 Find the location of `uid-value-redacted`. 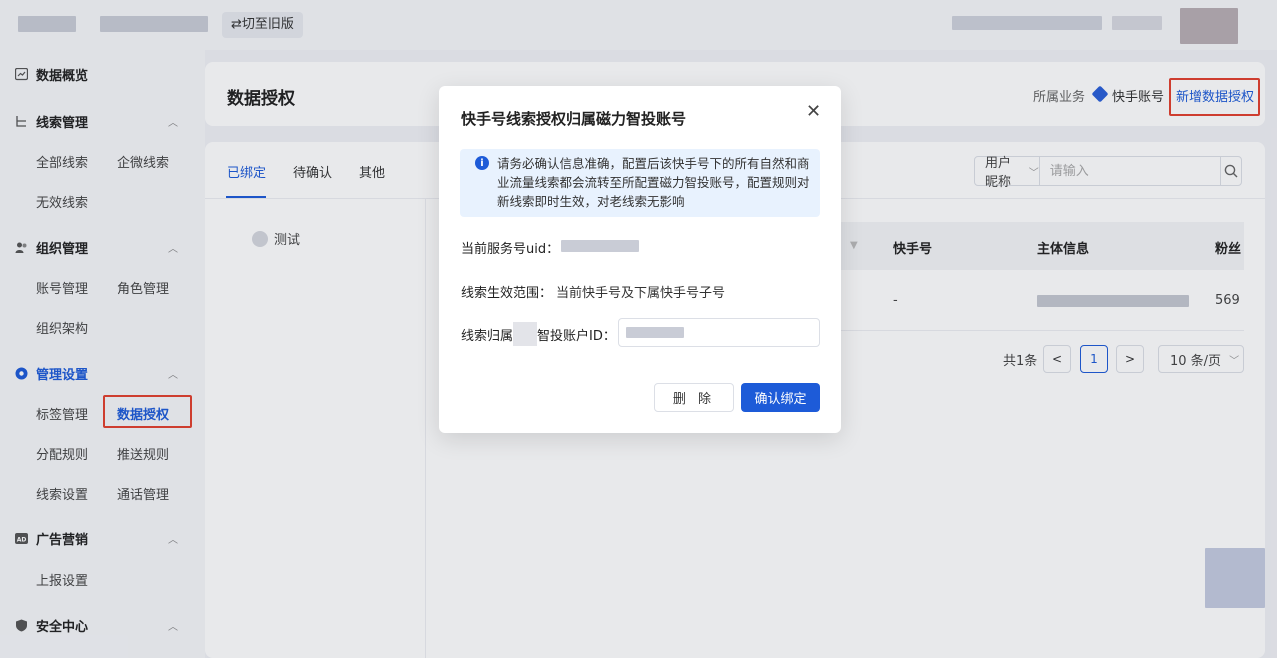

uid-value-redacted is located at coordinates (600, 246).